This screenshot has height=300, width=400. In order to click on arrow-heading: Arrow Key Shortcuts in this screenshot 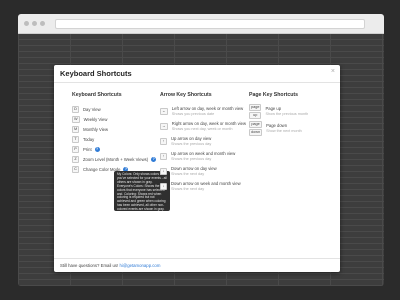, I will do `click(186, 95)`.